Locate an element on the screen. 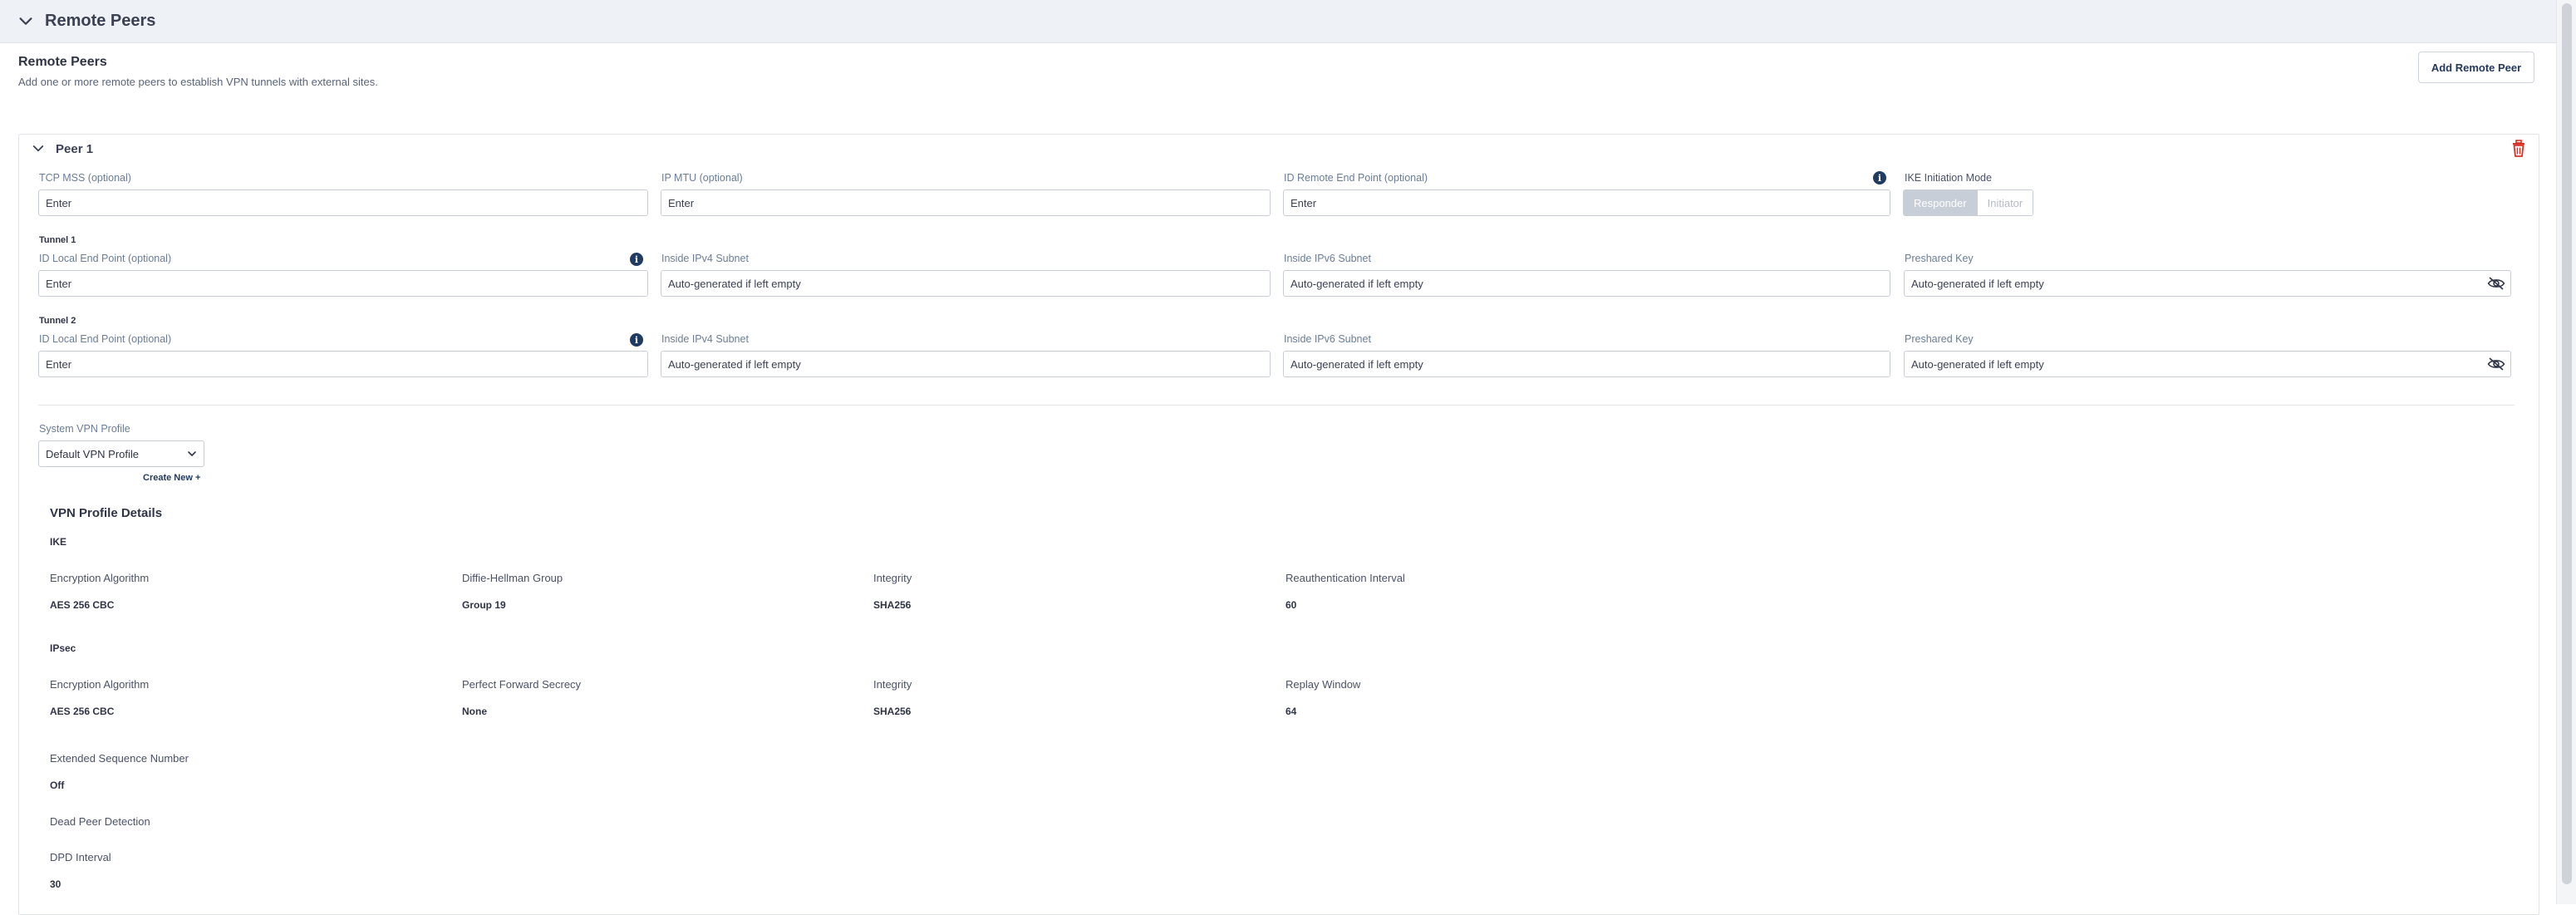  responder-option: Responder is located at coordinates (1940, 202).